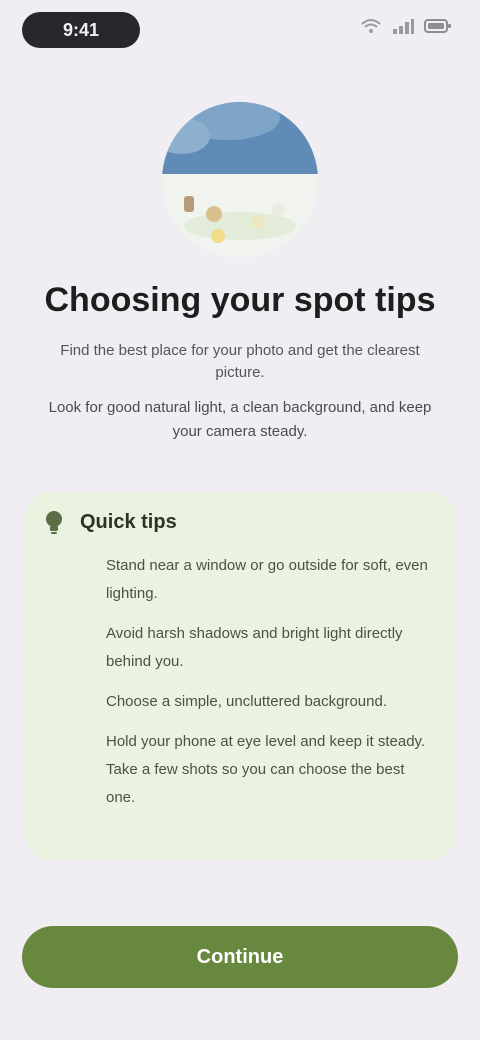 The width and height of the screenshot is (480, 1040). Describe the element at coordinates (403, 26) in the screenshot. I see `signal-icon` at that location.